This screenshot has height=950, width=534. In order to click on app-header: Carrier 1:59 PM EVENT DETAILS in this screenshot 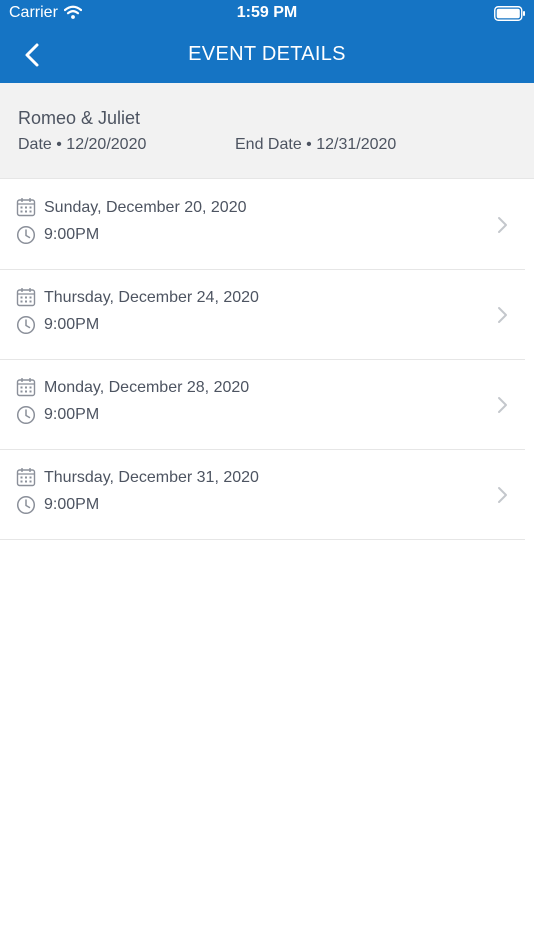, I will do `click(267, 41)`.